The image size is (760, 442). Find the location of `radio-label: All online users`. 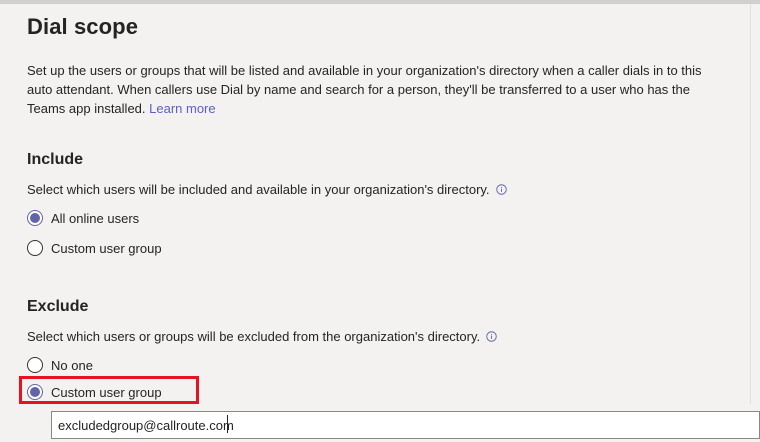

radio-label: All online users is located at coordinates (95, 218).